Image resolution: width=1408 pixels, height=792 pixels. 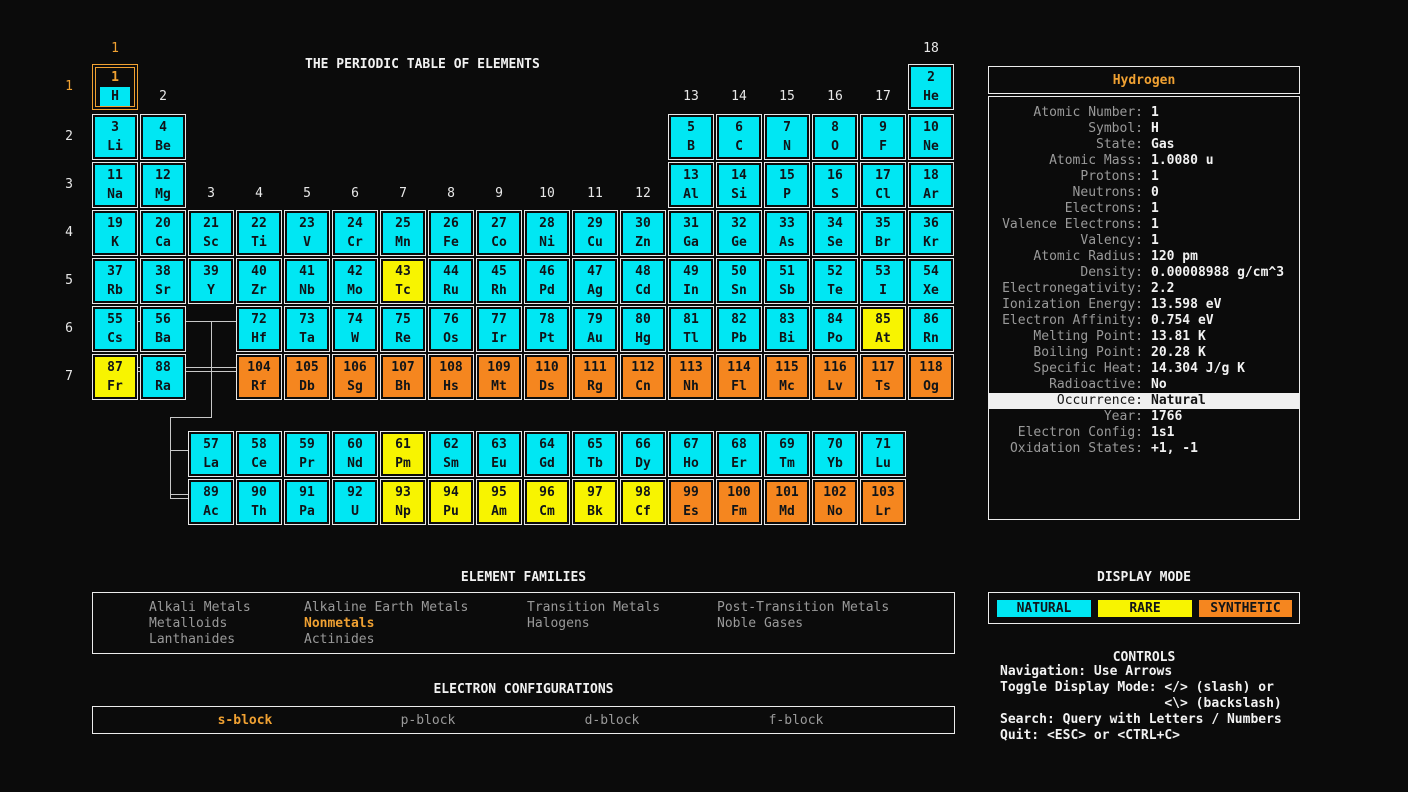 What do you see at coordinates (307, 233) in the screenshot?
I see `element-cell-V: 23 V` at bounding box center [307, 233].